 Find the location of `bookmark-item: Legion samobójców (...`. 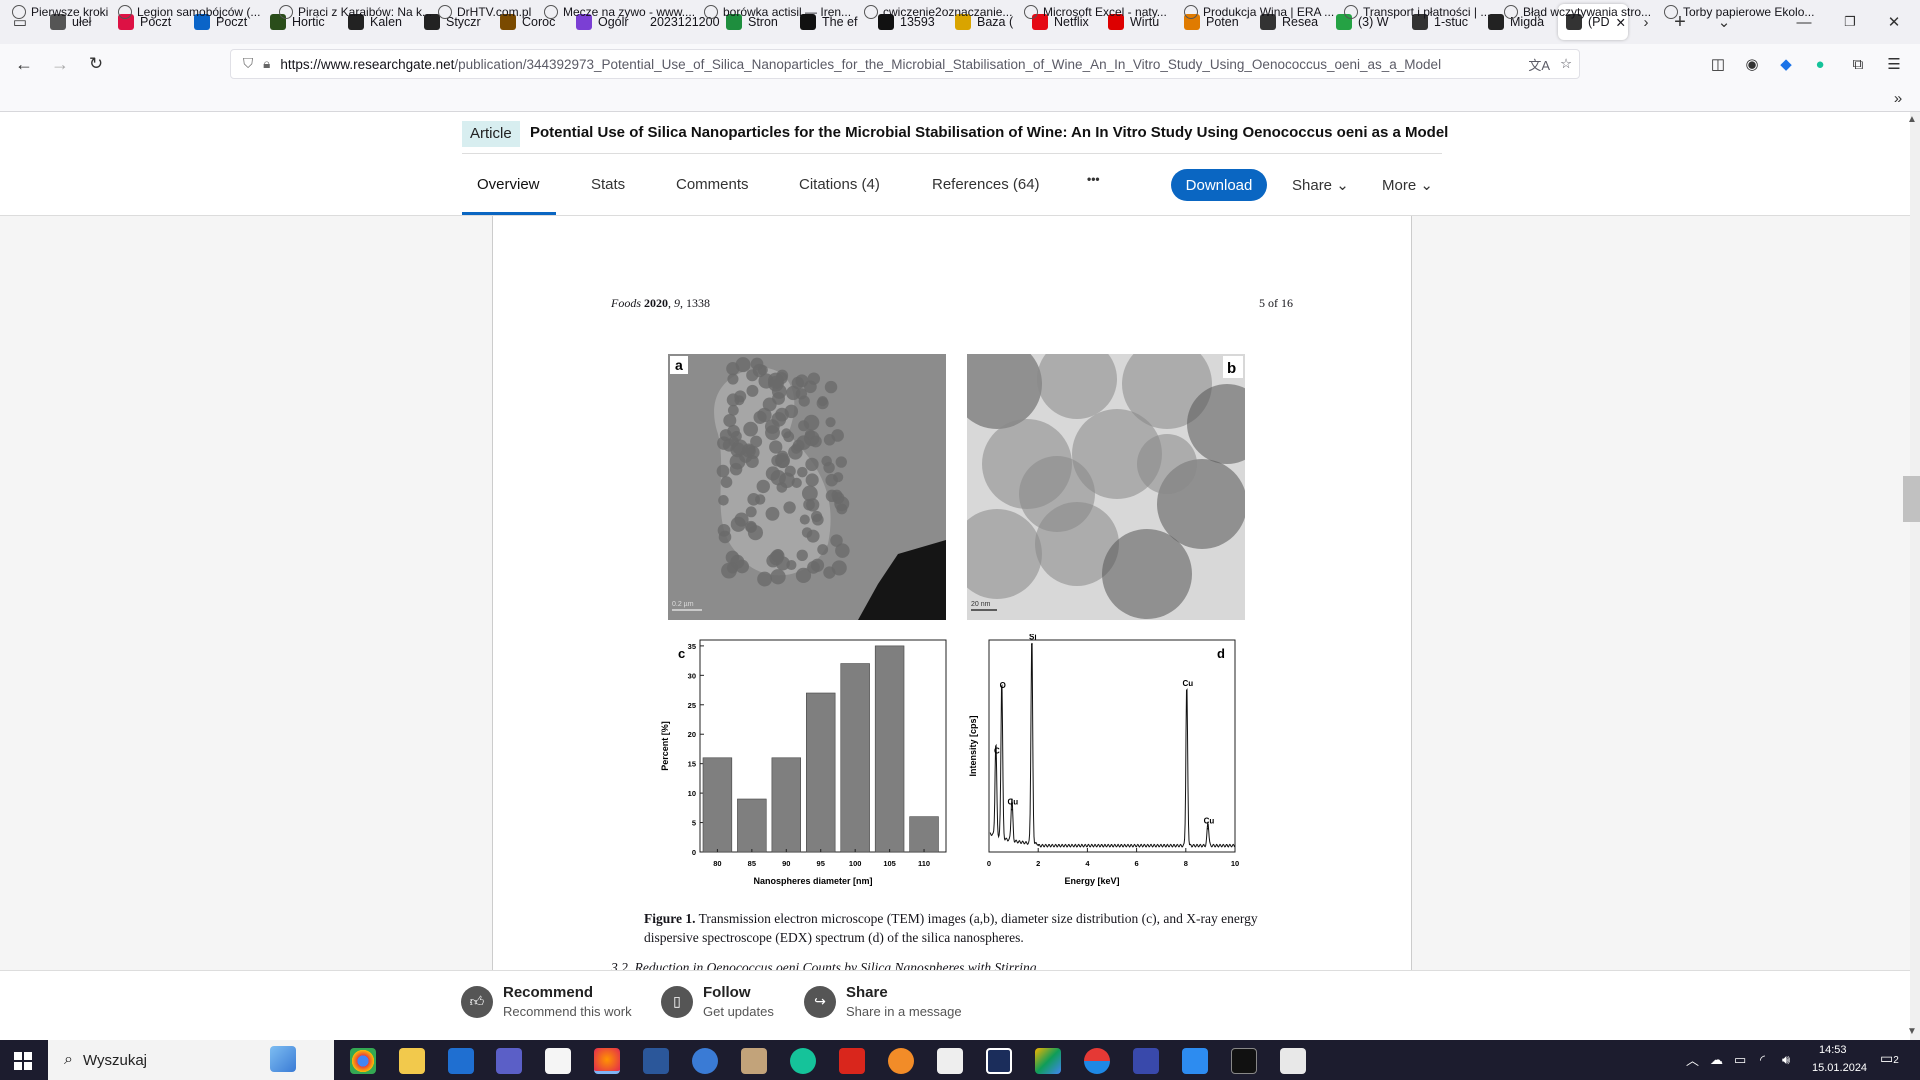

bookmark-item: Legion samobójców (... is located at coordinates (189, 12).